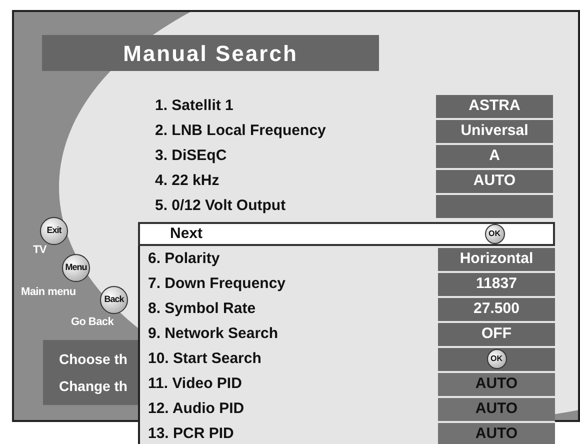 Image resolution: width=580 pixels, height=444 pixels. What do you see at coordinates (216, 284) in the screenshot?
I see `setting-label: 7. Down Frequency` at bounding box center [216, 284].